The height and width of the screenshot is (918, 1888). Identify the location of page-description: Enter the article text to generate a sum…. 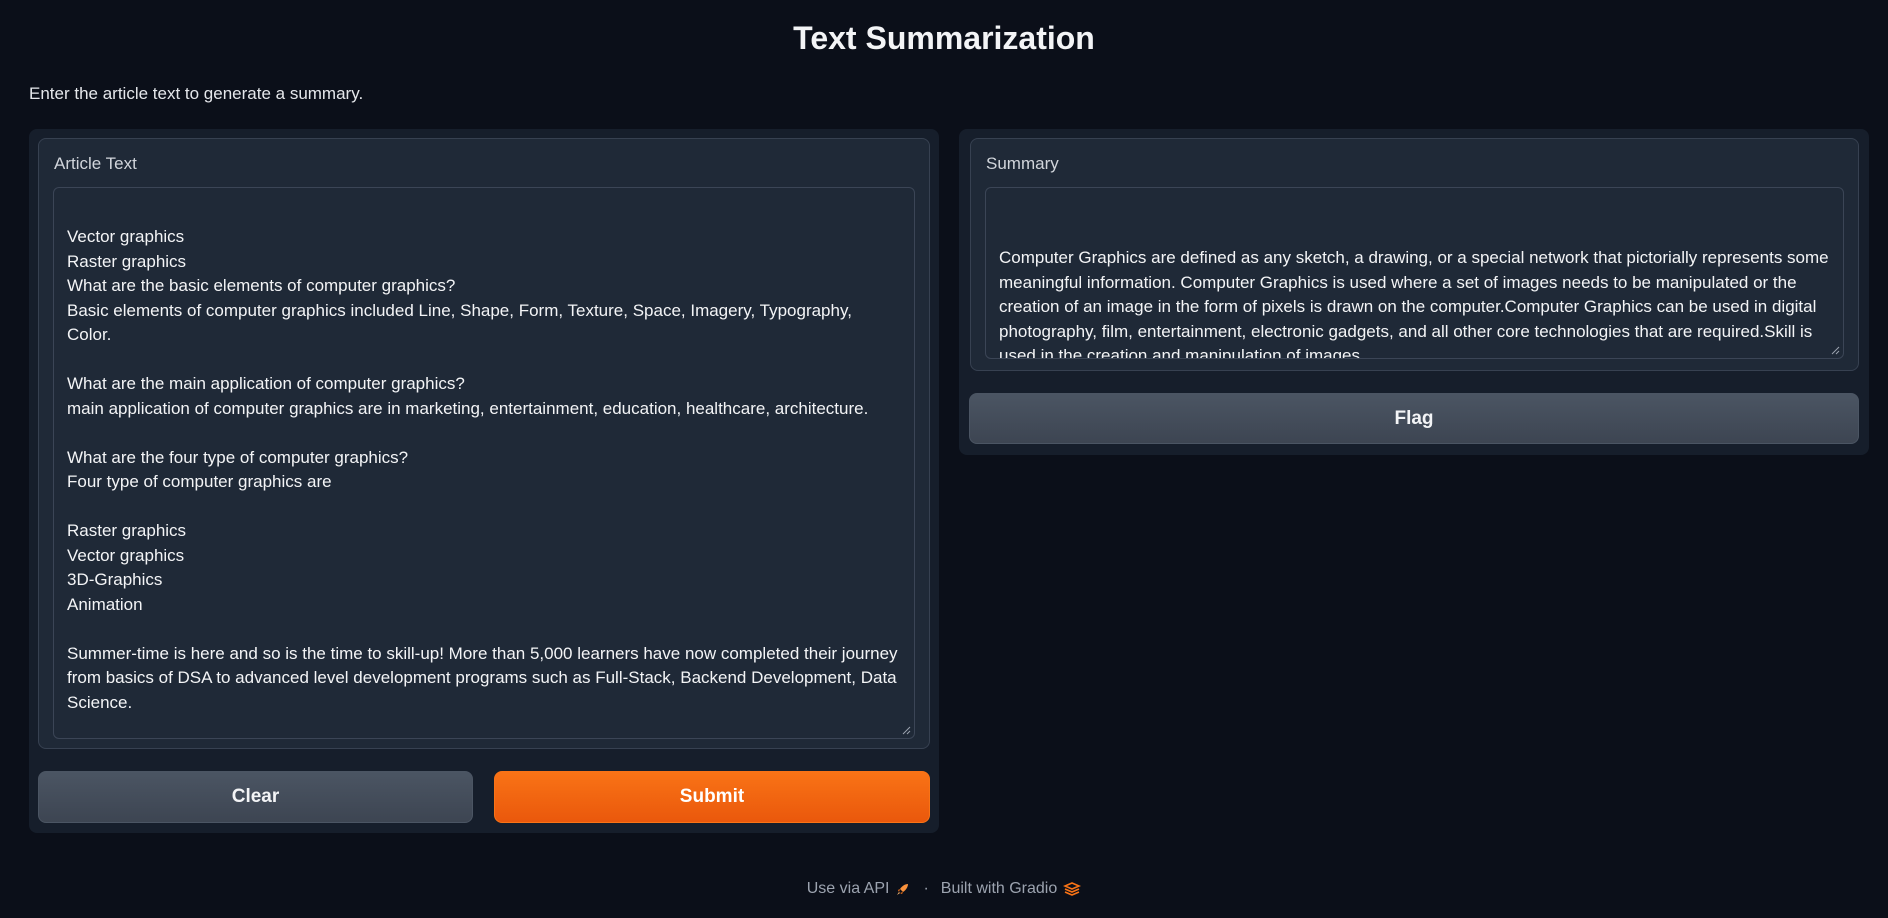
(196, 93).